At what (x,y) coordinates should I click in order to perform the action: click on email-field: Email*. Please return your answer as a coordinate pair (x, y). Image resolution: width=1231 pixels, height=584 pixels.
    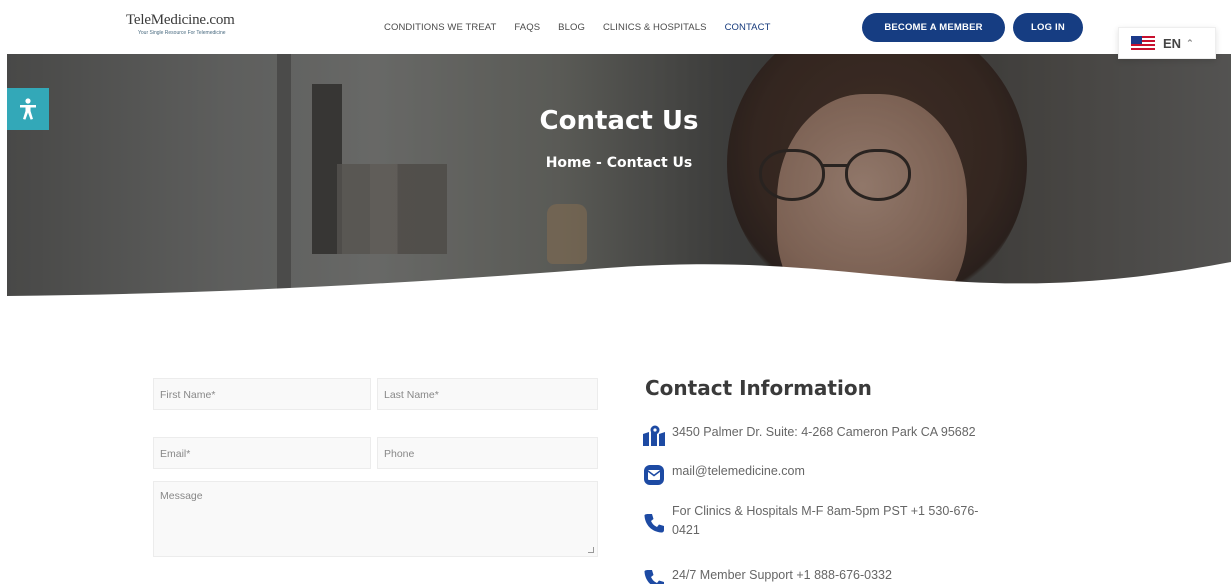
    Looking at the image, I should click on (262, 453).